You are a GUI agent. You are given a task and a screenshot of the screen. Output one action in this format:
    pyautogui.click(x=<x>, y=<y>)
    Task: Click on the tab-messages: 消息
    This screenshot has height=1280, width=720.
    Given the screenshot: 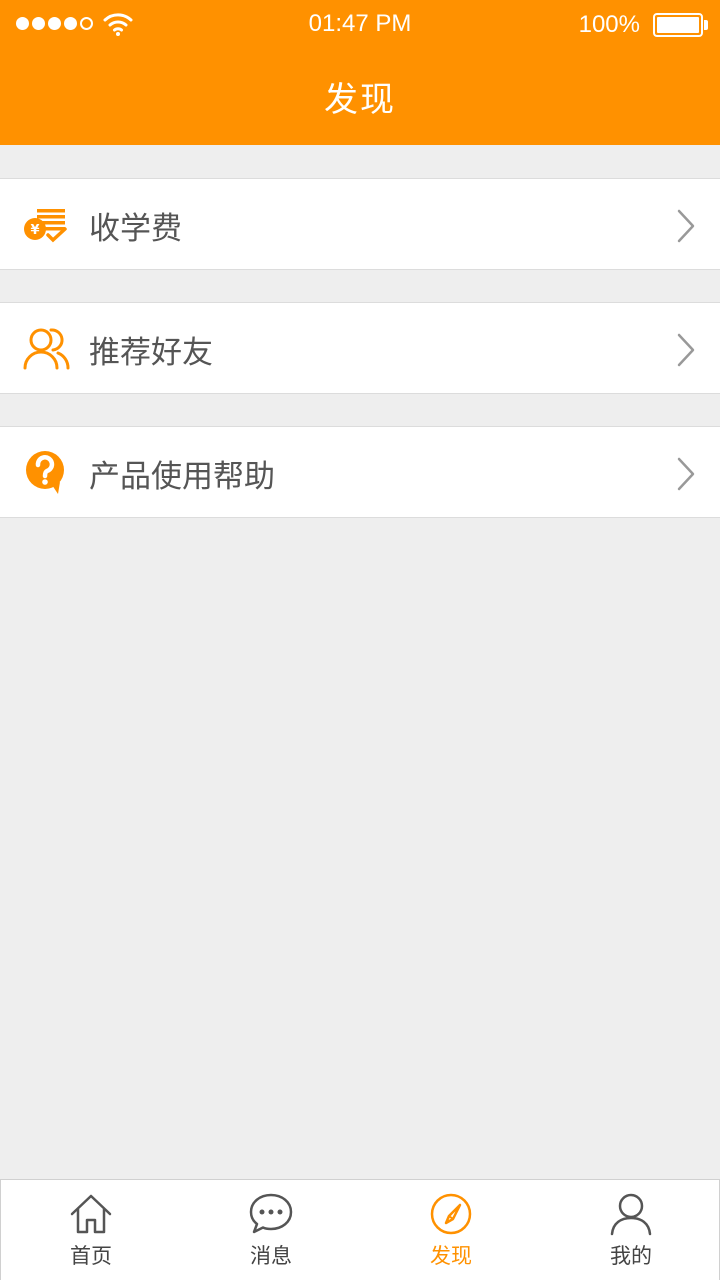 What is the action you would take?
    pyautogui.click(x=271, y=1230)
    